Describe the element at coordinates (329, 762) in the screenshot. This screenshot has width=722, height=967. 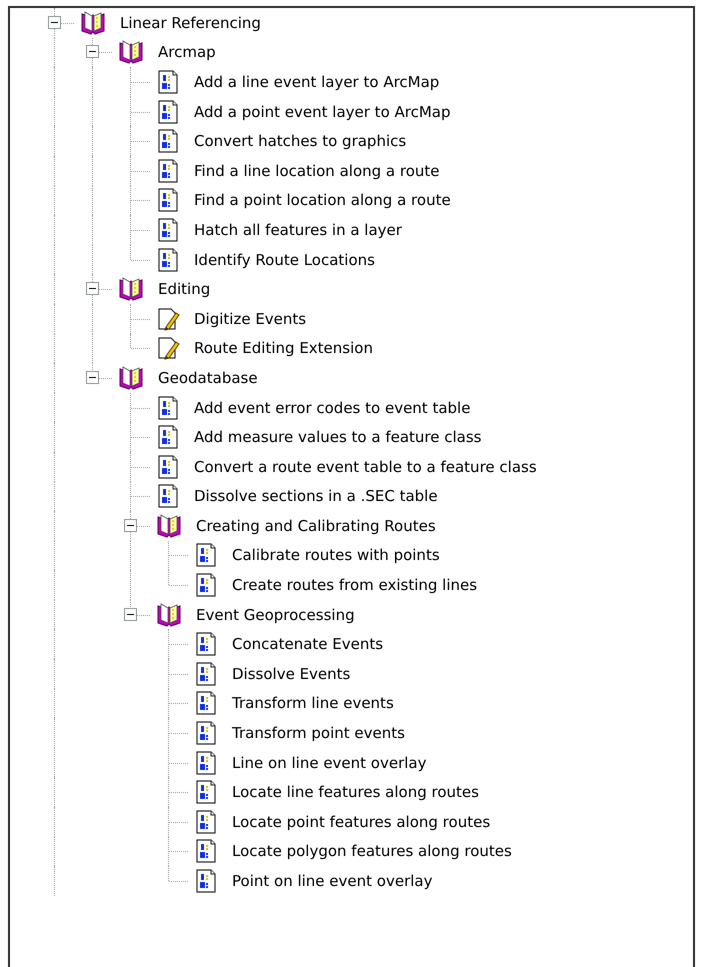
I see `tree-item: Line on line event overlay` at that location.